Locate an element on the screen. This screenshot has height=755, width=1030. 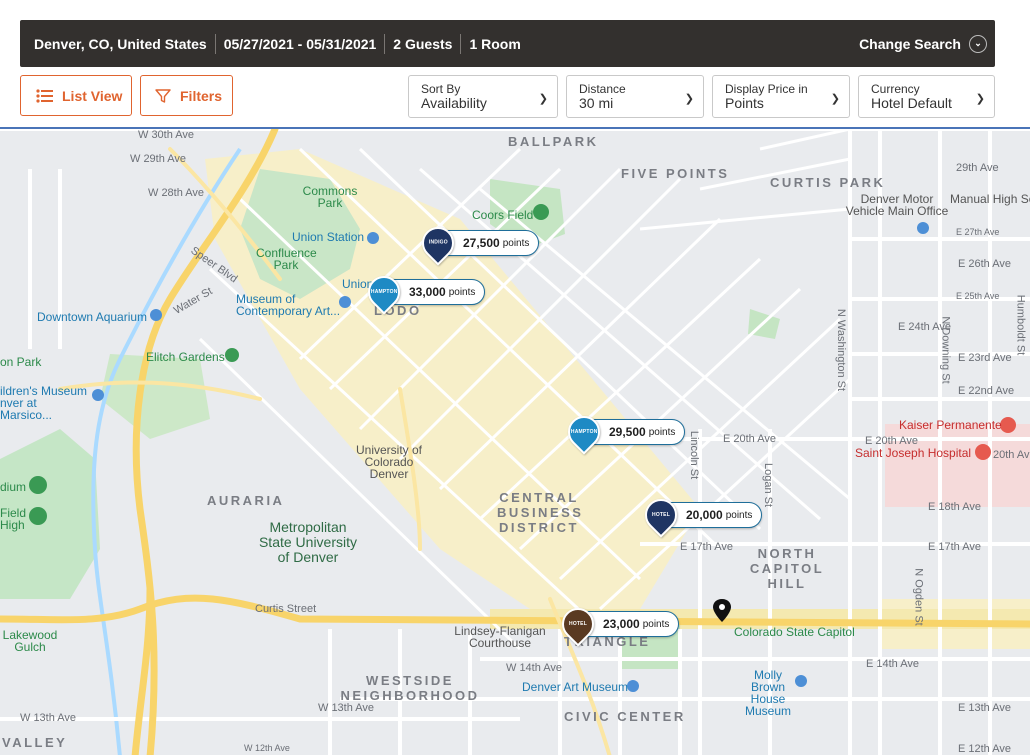
list-view-button: List View is located at coordinates (76, 95).